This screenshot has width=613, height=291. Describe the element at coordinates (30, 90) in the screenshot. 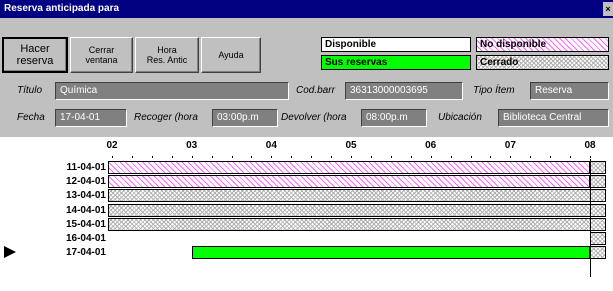

I see `titulo-label: Título` at that location.